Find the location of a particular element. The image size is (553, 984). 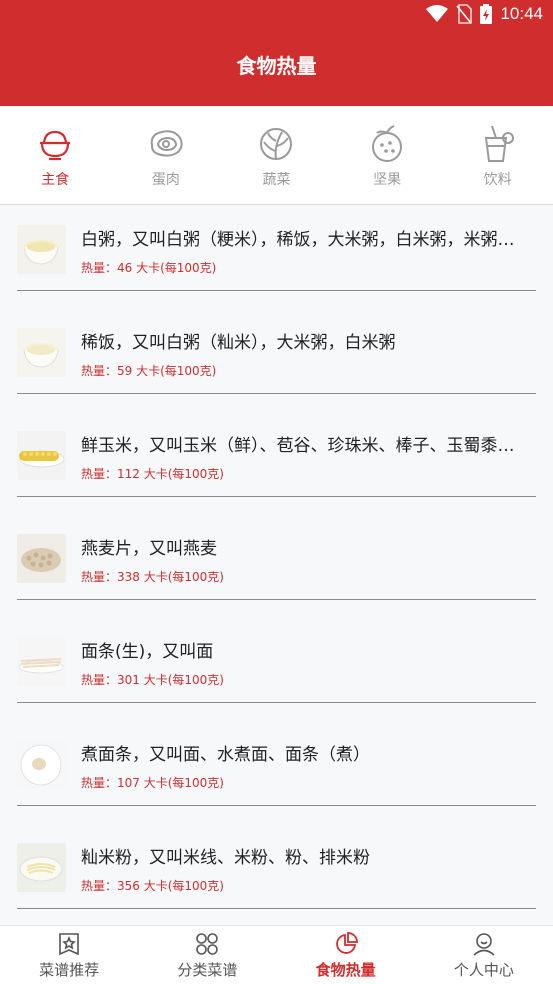

tab-staple: 主食 is located at coordinates (55, 155).